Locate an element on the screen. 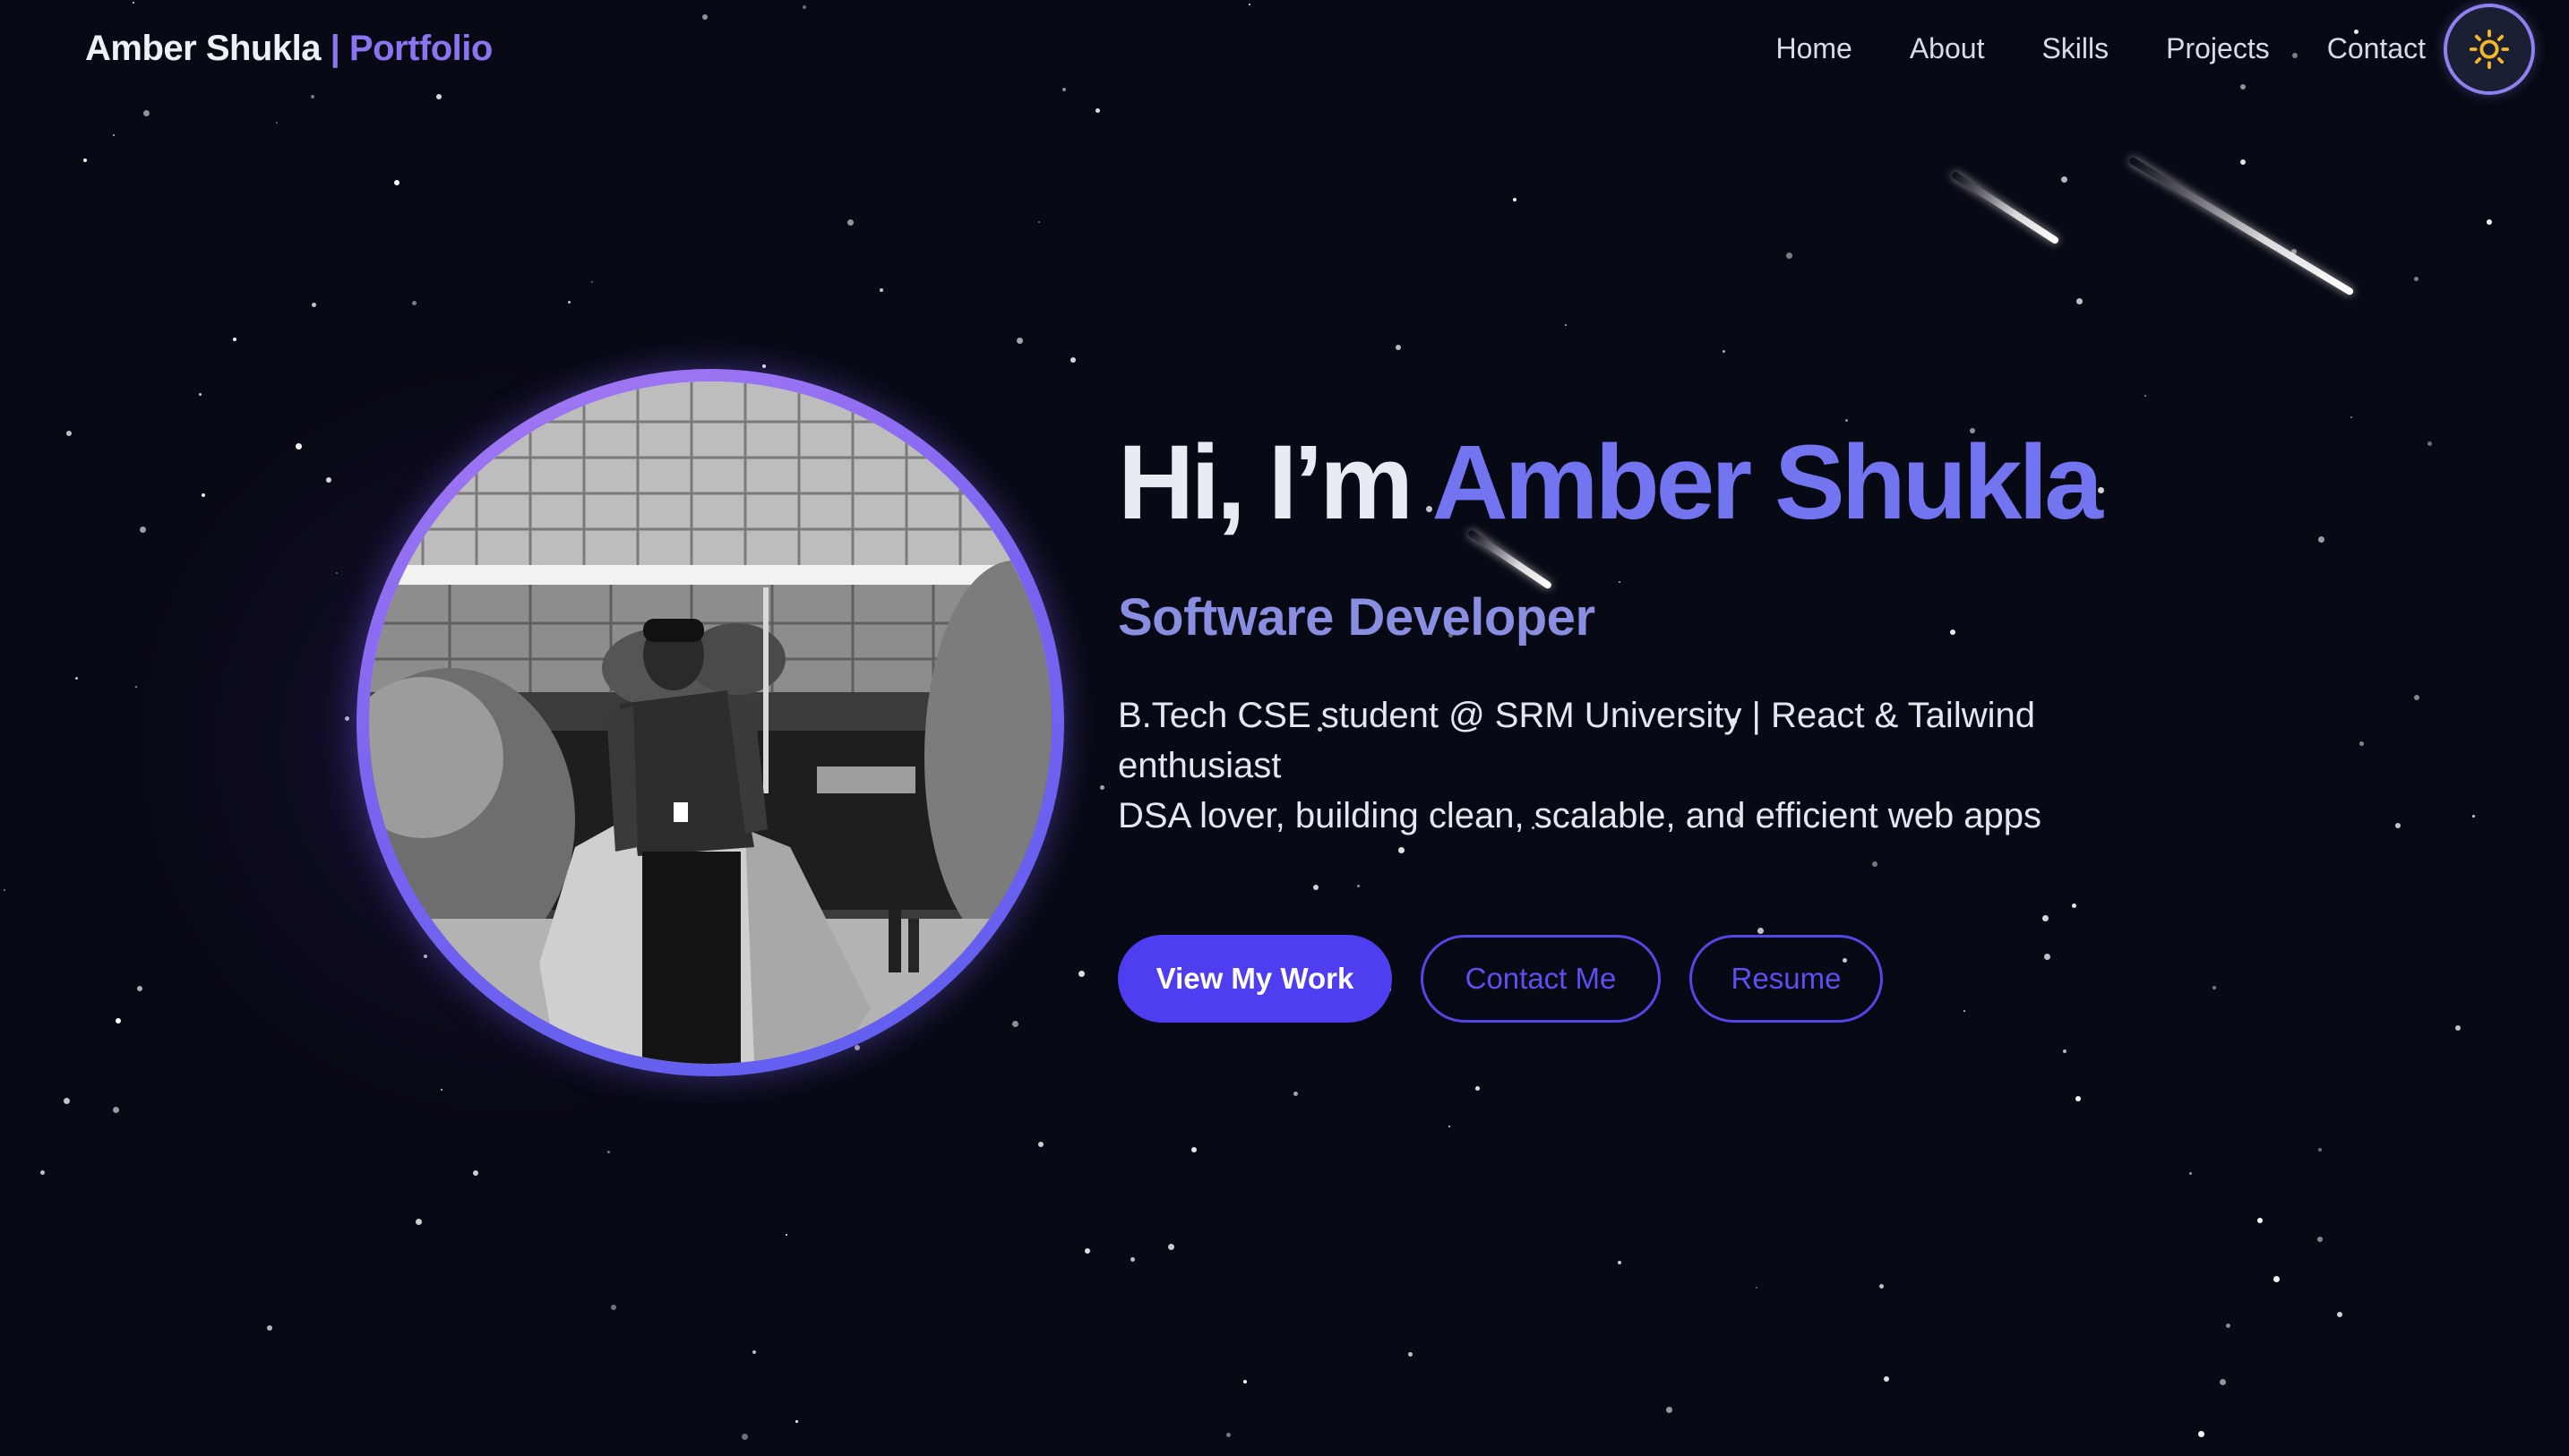 The height and width of the screenshot is (1456, 2569). shooting-star is located at coordinates (2005, 207).